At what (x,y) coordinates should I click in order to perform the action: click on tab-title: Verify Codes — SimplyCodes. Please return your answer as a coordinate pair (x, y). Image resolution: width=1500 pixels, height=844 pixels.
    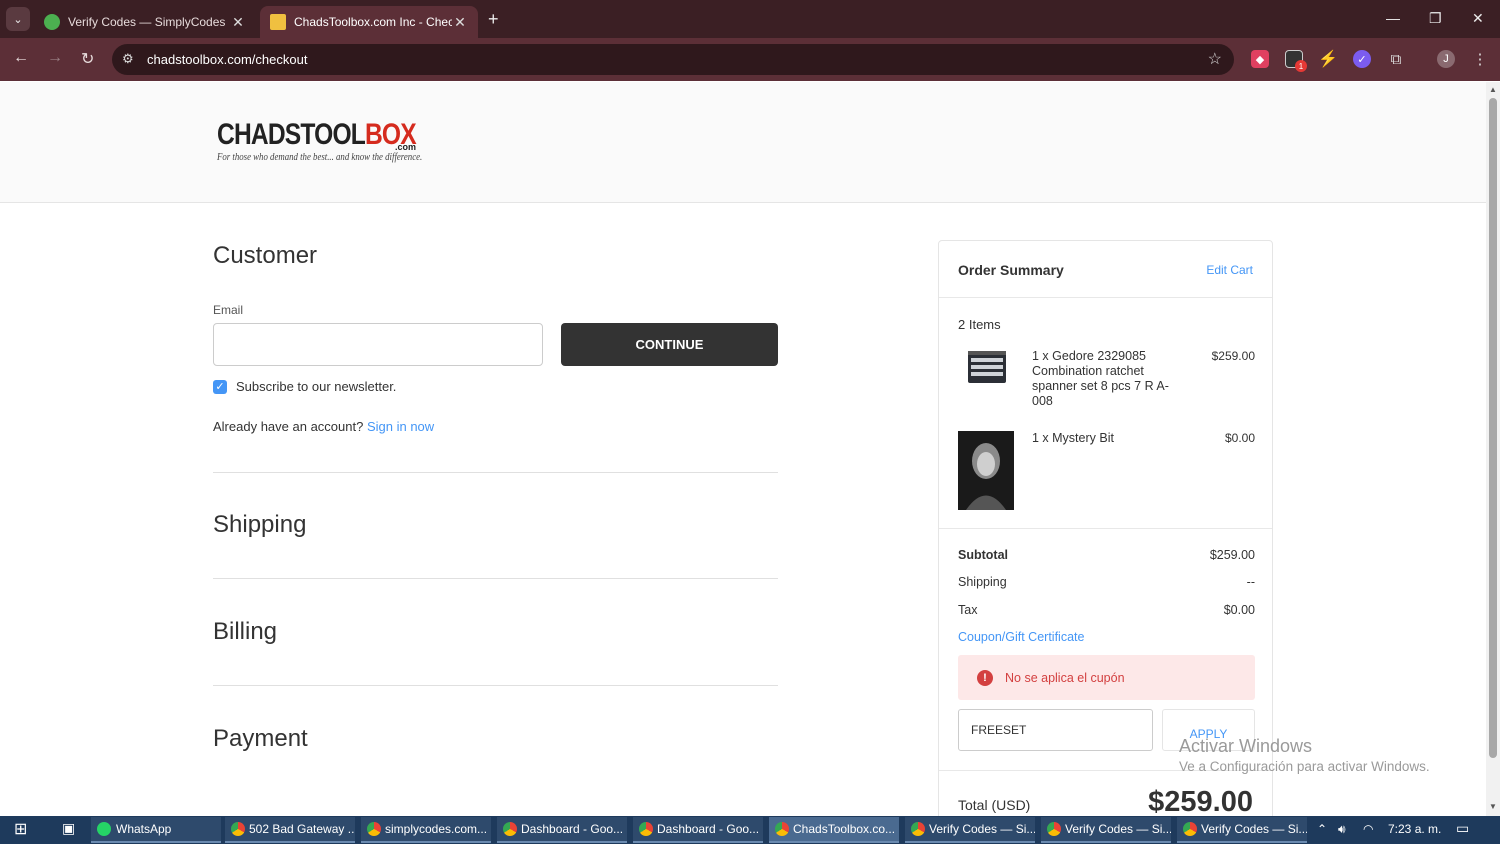
    Looking at the image, I should click on (147, 22).